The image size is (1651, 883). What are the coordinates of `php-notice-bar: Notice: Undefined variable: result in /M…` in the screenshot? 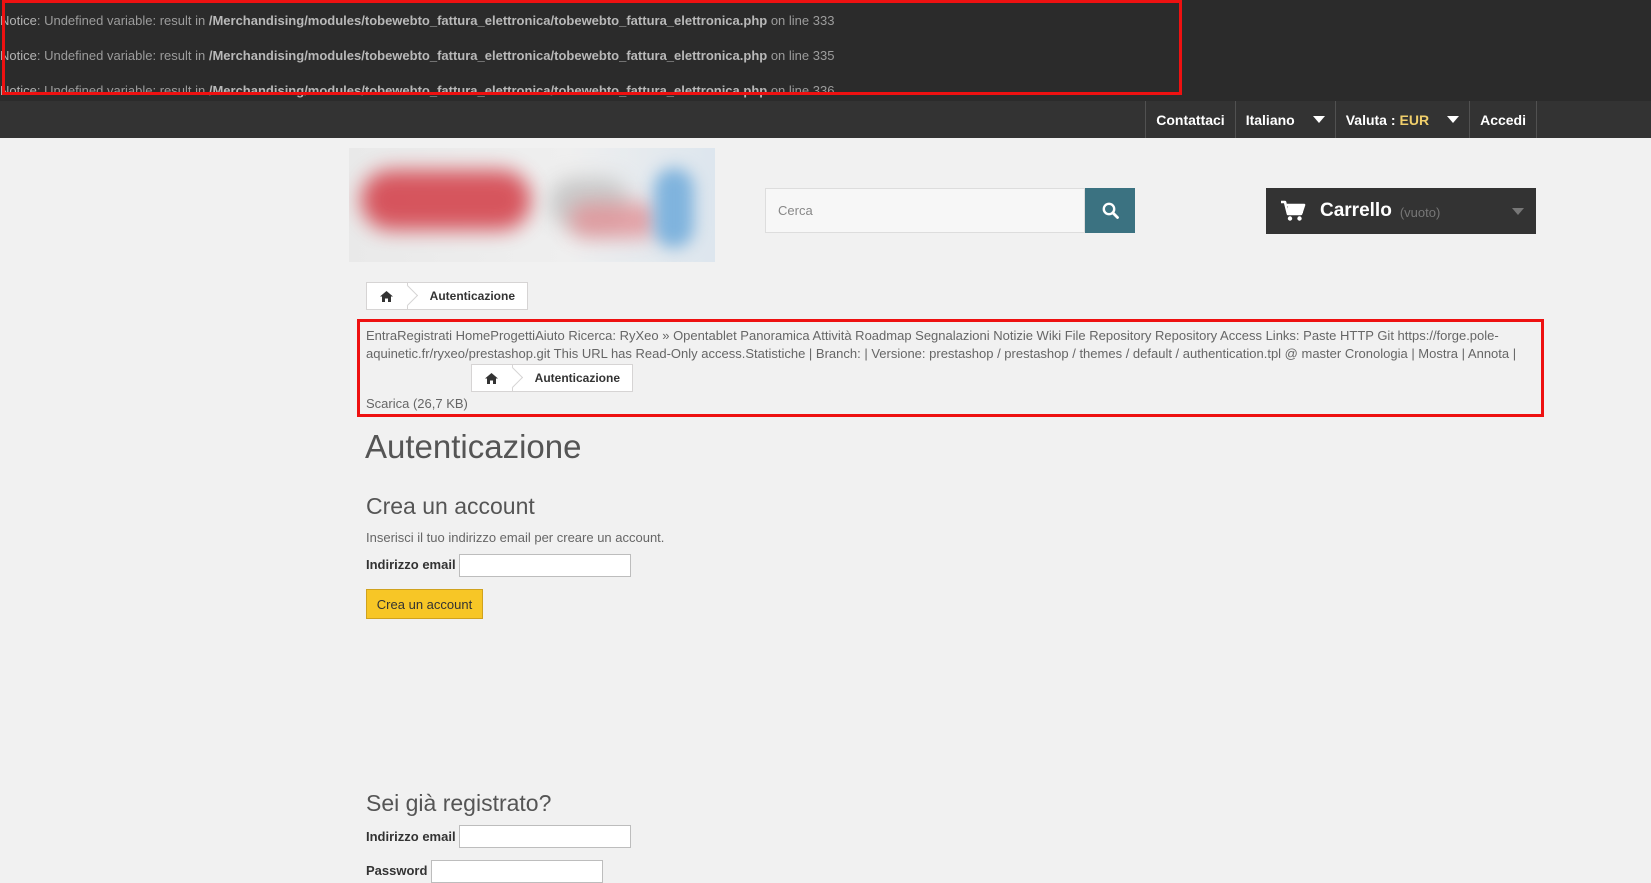 It's located at (825, 50).